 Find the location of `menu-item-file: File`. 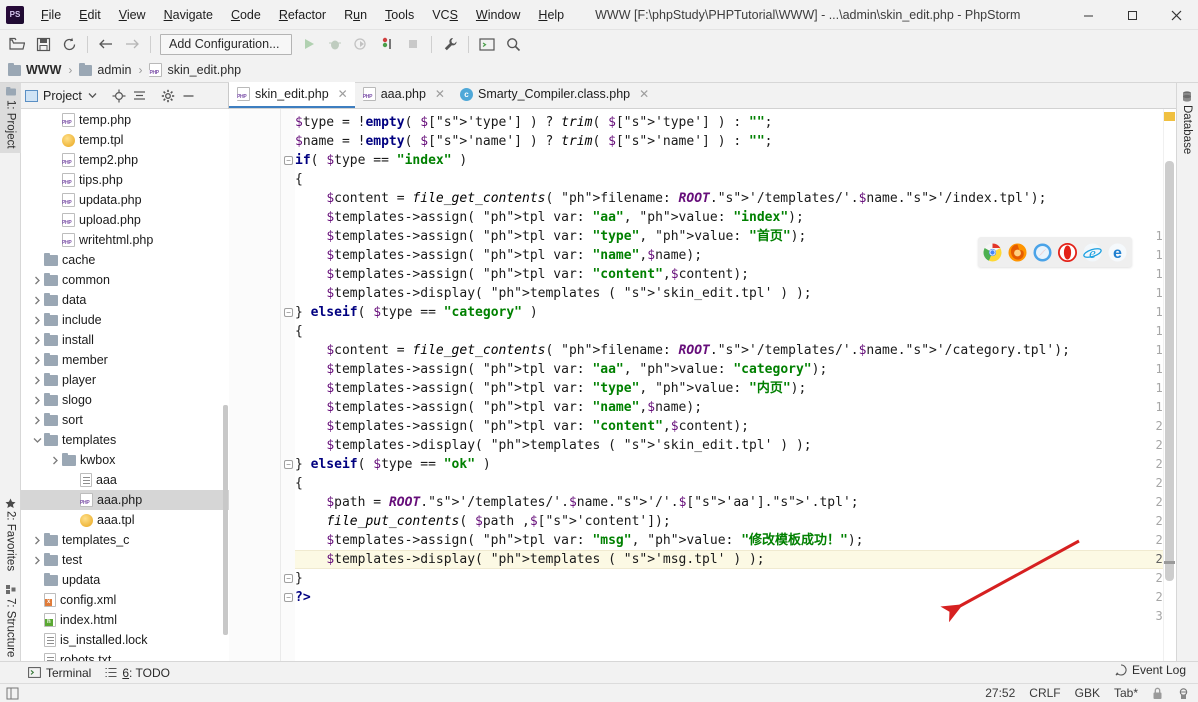

menu-item-file: File is located at coordinates (51, 15).